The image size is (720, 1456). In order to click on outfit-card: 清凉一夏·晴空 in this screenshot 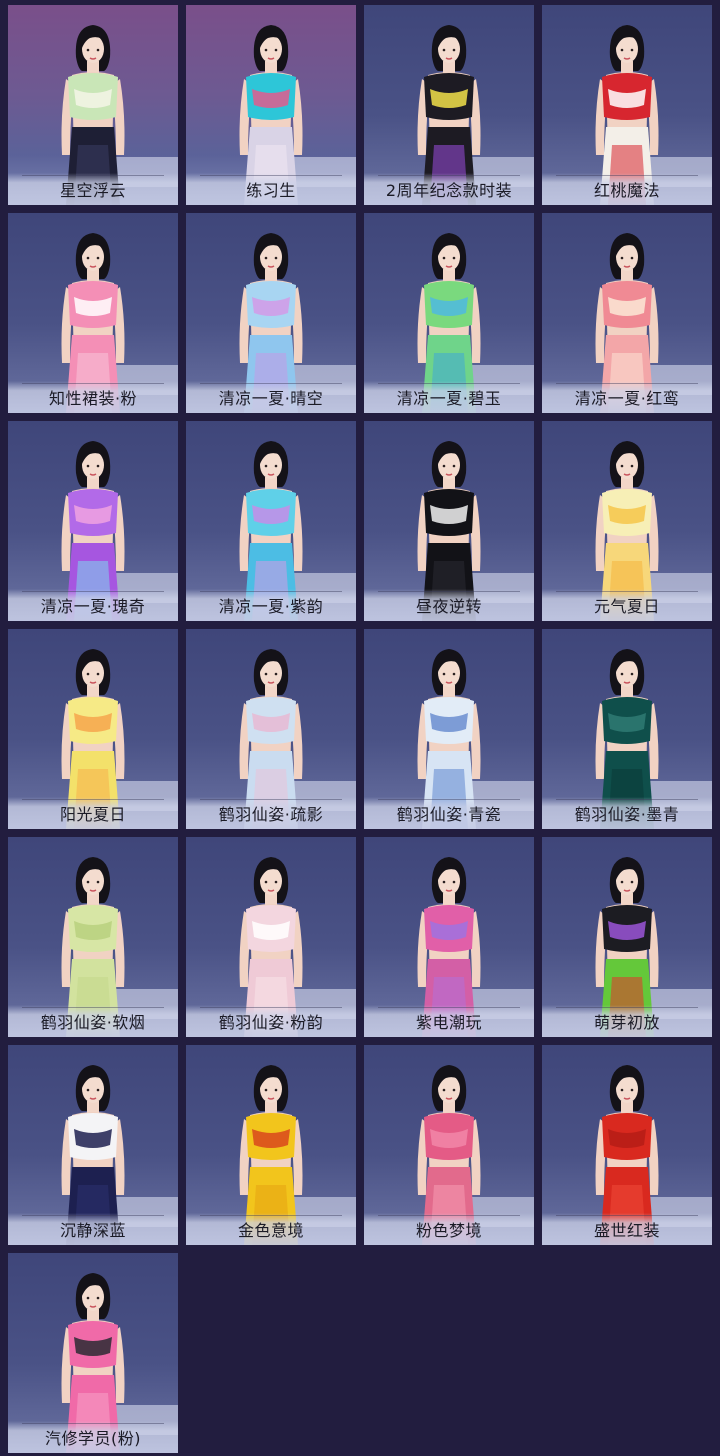, I will do `click(271, 313)`.